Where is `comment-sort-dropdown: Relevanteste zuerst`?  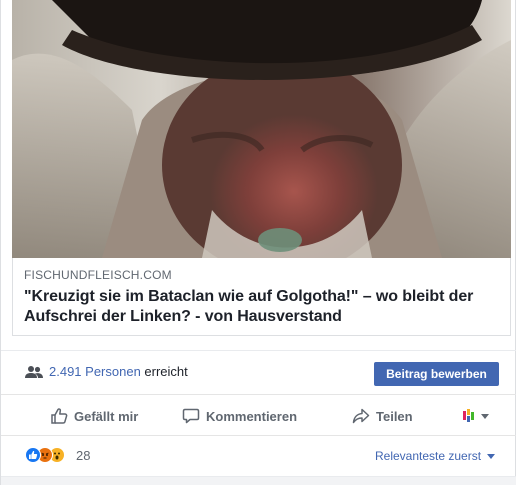 comment-sort-dropdown: Relevanteste zuerst is located at coordinates (435, 456).